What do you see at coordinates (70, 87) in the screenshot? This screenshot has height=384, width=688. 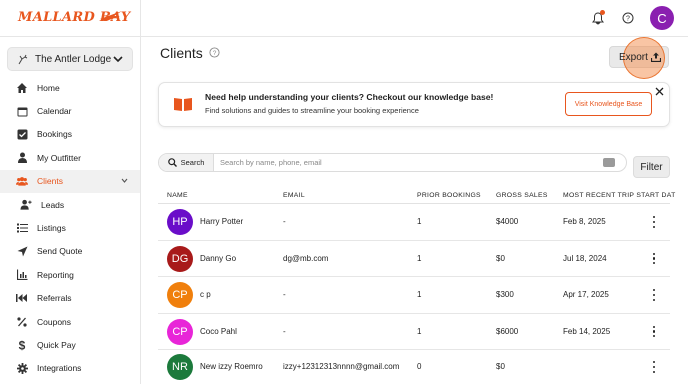 I see `sidebar-item-home: Home` at bounding box center [70, 87].